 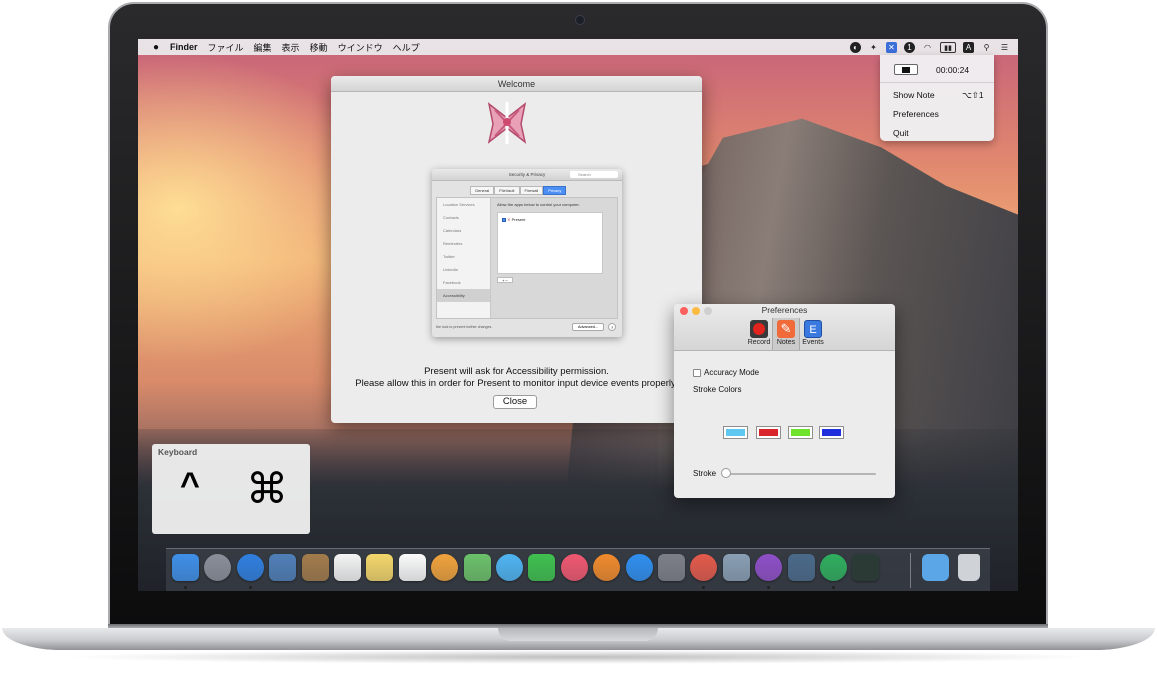 What do you see at coordinates (759, 329) in the screenshot?
I see `record-icon` at bounding box center [759, 329].